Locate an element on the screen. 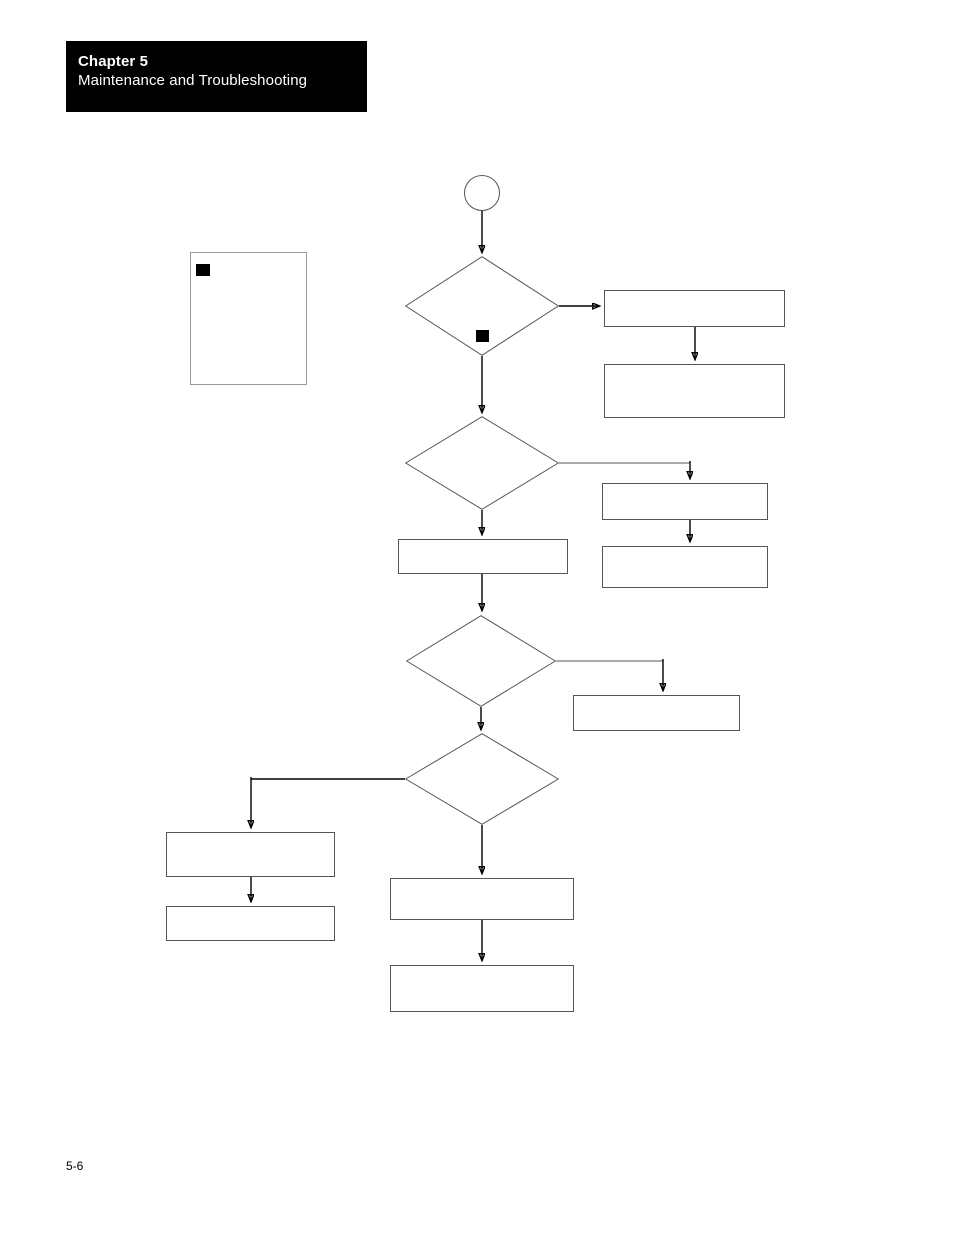 This screenshot has width=954, height=1235. decision-3-label is located at coordinates (481, 661).